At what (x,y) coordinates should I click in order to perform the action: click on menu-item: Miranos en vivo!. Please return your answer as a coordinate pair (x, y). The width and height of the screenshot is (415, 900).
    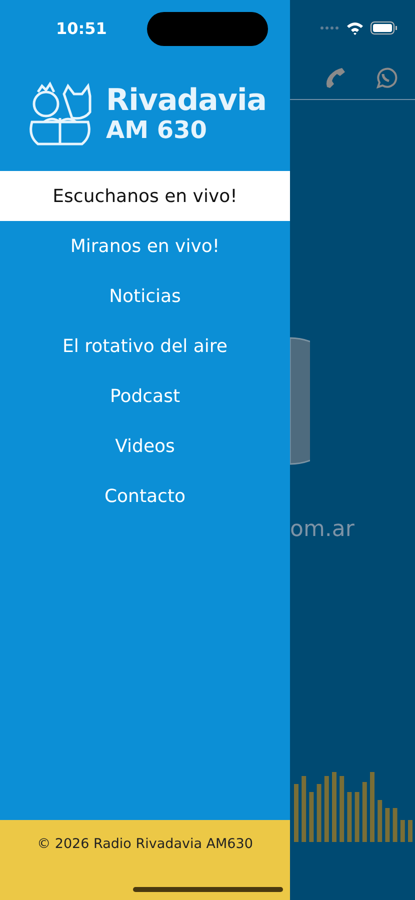
    Looking at the image, I should click on (145, 246).